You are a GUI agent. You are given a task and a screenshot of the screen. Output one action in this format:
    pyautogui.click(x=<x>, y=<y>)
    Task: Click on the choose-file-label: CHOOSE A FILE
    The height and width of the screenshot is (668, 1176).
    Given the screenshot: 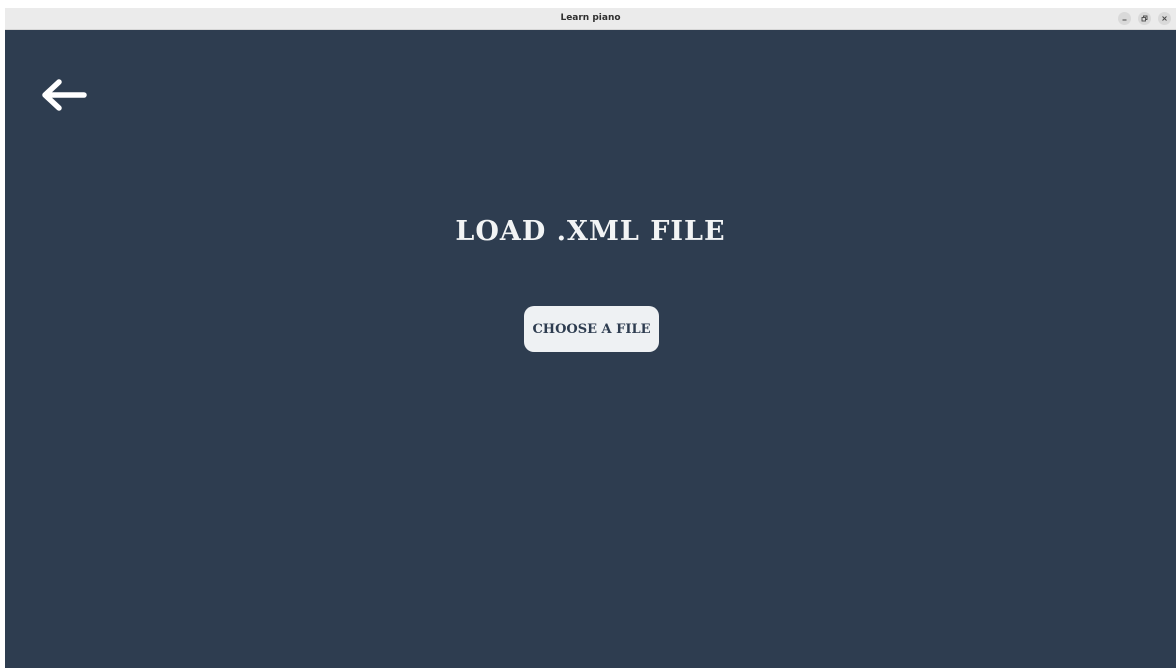 What is the action you would take?
    pyautogui.click(x=591, y=329)
    